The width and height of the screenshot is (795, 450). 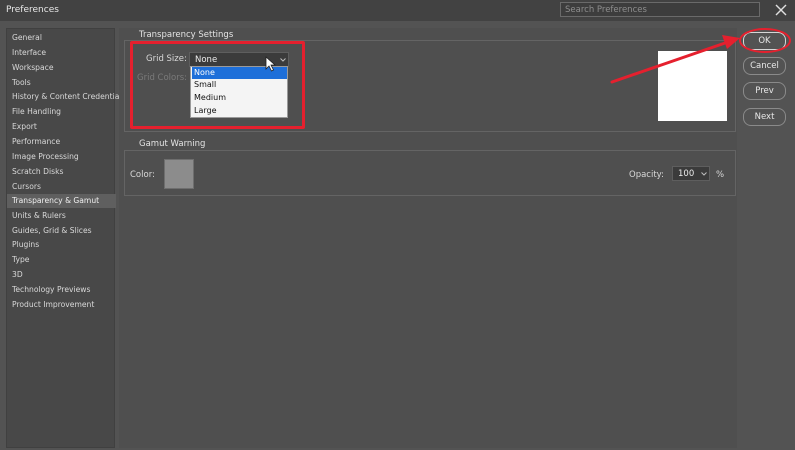 I want to click on gamut-warning-title: Gamut Warning, so click(x=172, y=144).